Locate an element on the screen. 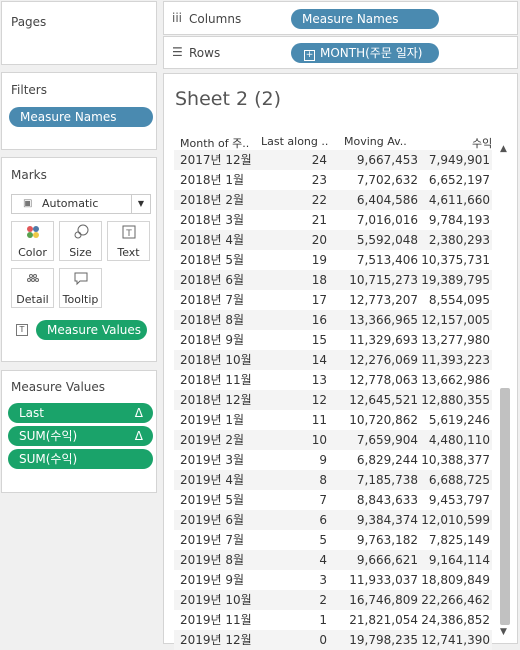  cell-moving-average: 19,798,235 is located at coordinates (383, 640).